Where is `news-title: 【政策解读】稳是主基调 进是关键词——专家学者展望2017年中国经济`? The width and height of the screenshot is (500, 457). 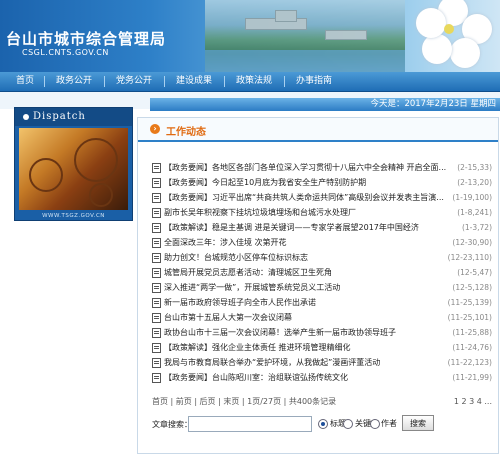
news-title: 【政策解读】稳是主基调 进是关键词——专家学者展望2017年中国经济 is located at coordinates (306, 227).